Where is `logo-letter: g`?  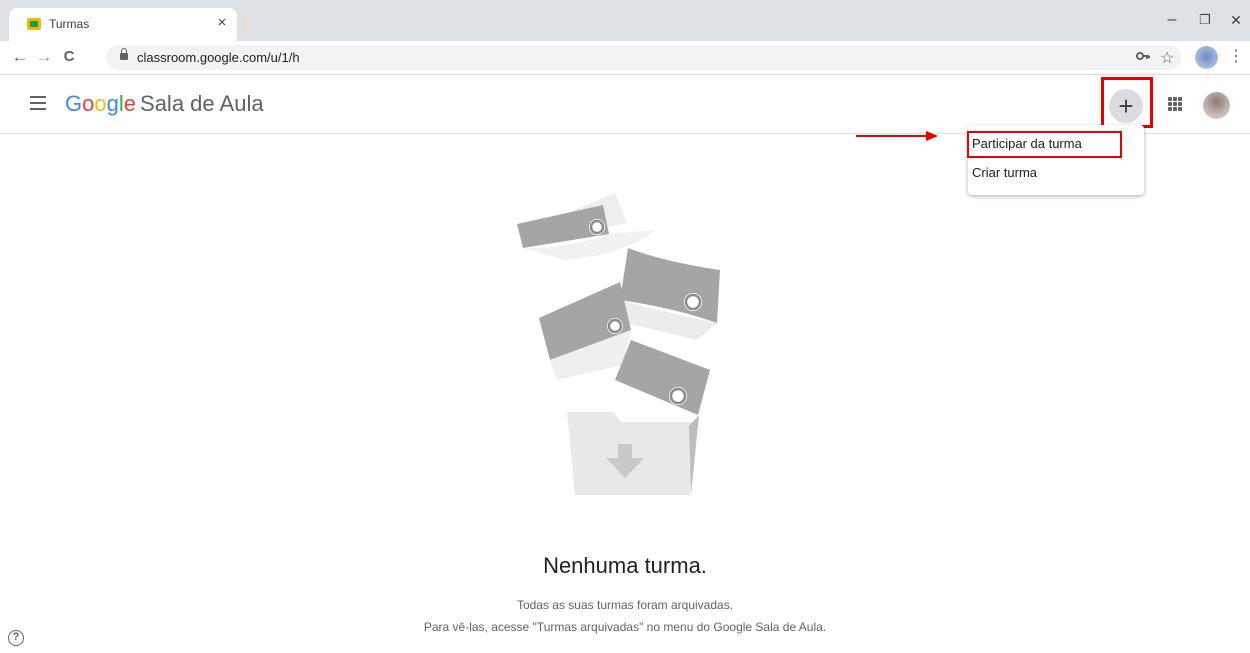 logo-letter: g is located at coordinates (112, 103).